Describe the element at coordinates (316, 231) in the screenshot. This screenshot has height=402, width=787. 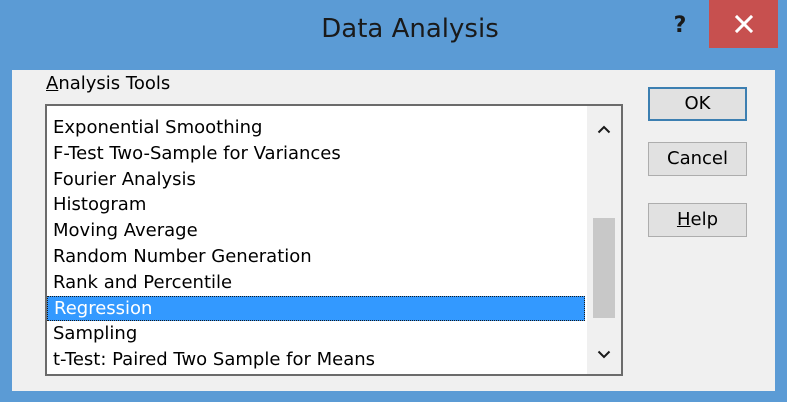
I see `list-item-moving-average: Moving Average` at that location.